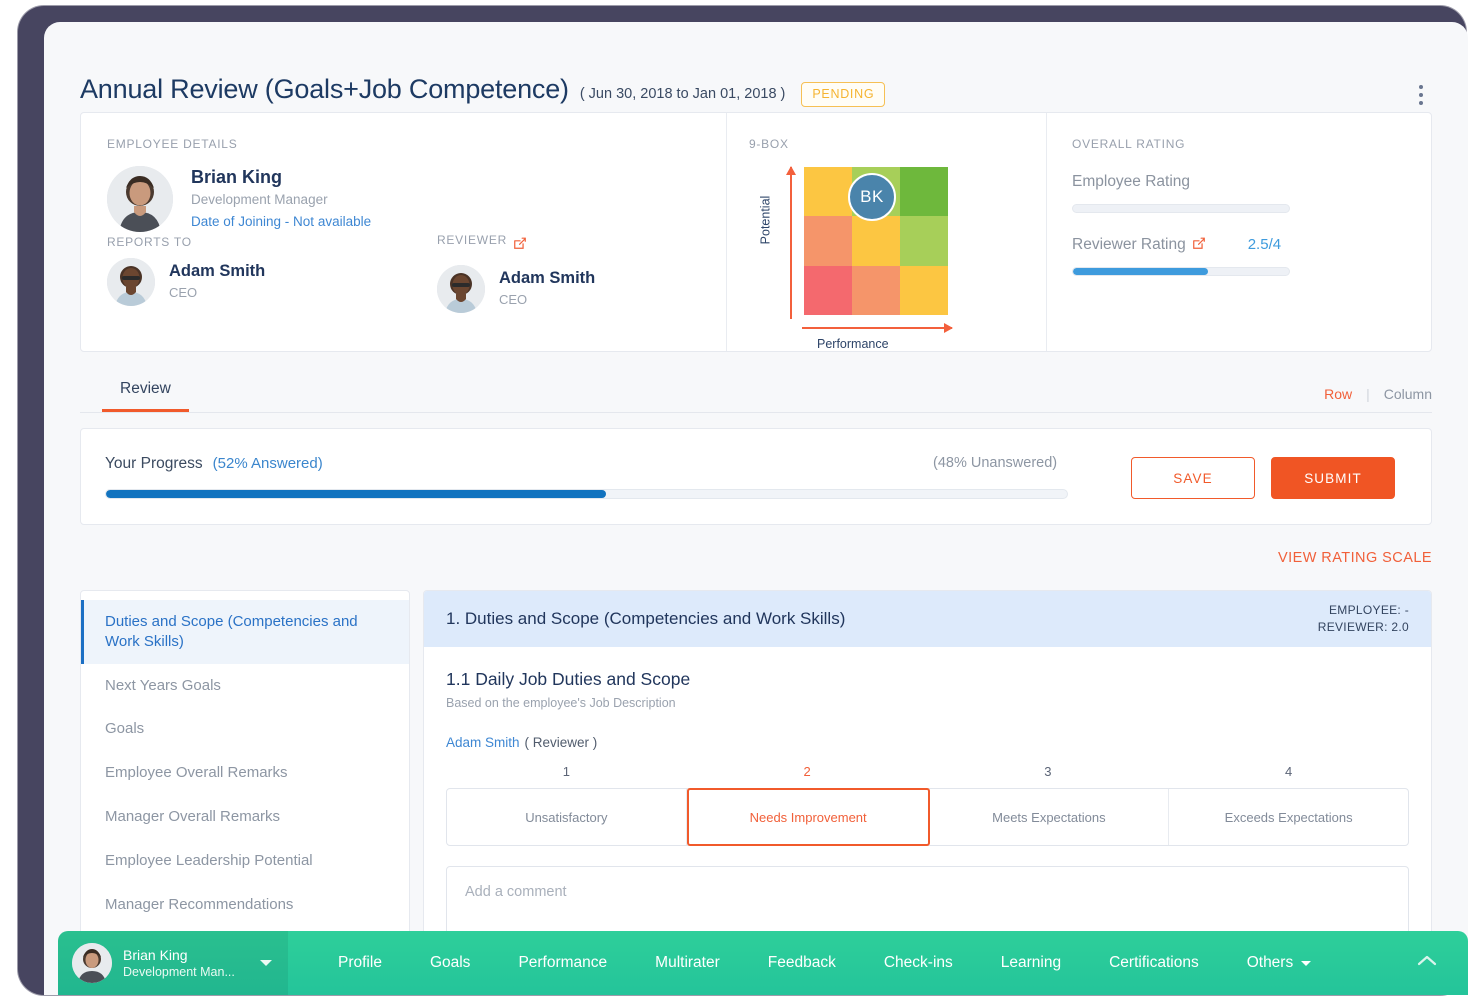 The height and width of the screenshot is (1001, 1482). Describe the element at coordinates (1264, 244) in the screenshot. I see `reviewer-rating-value: 2.5/4` at that location.